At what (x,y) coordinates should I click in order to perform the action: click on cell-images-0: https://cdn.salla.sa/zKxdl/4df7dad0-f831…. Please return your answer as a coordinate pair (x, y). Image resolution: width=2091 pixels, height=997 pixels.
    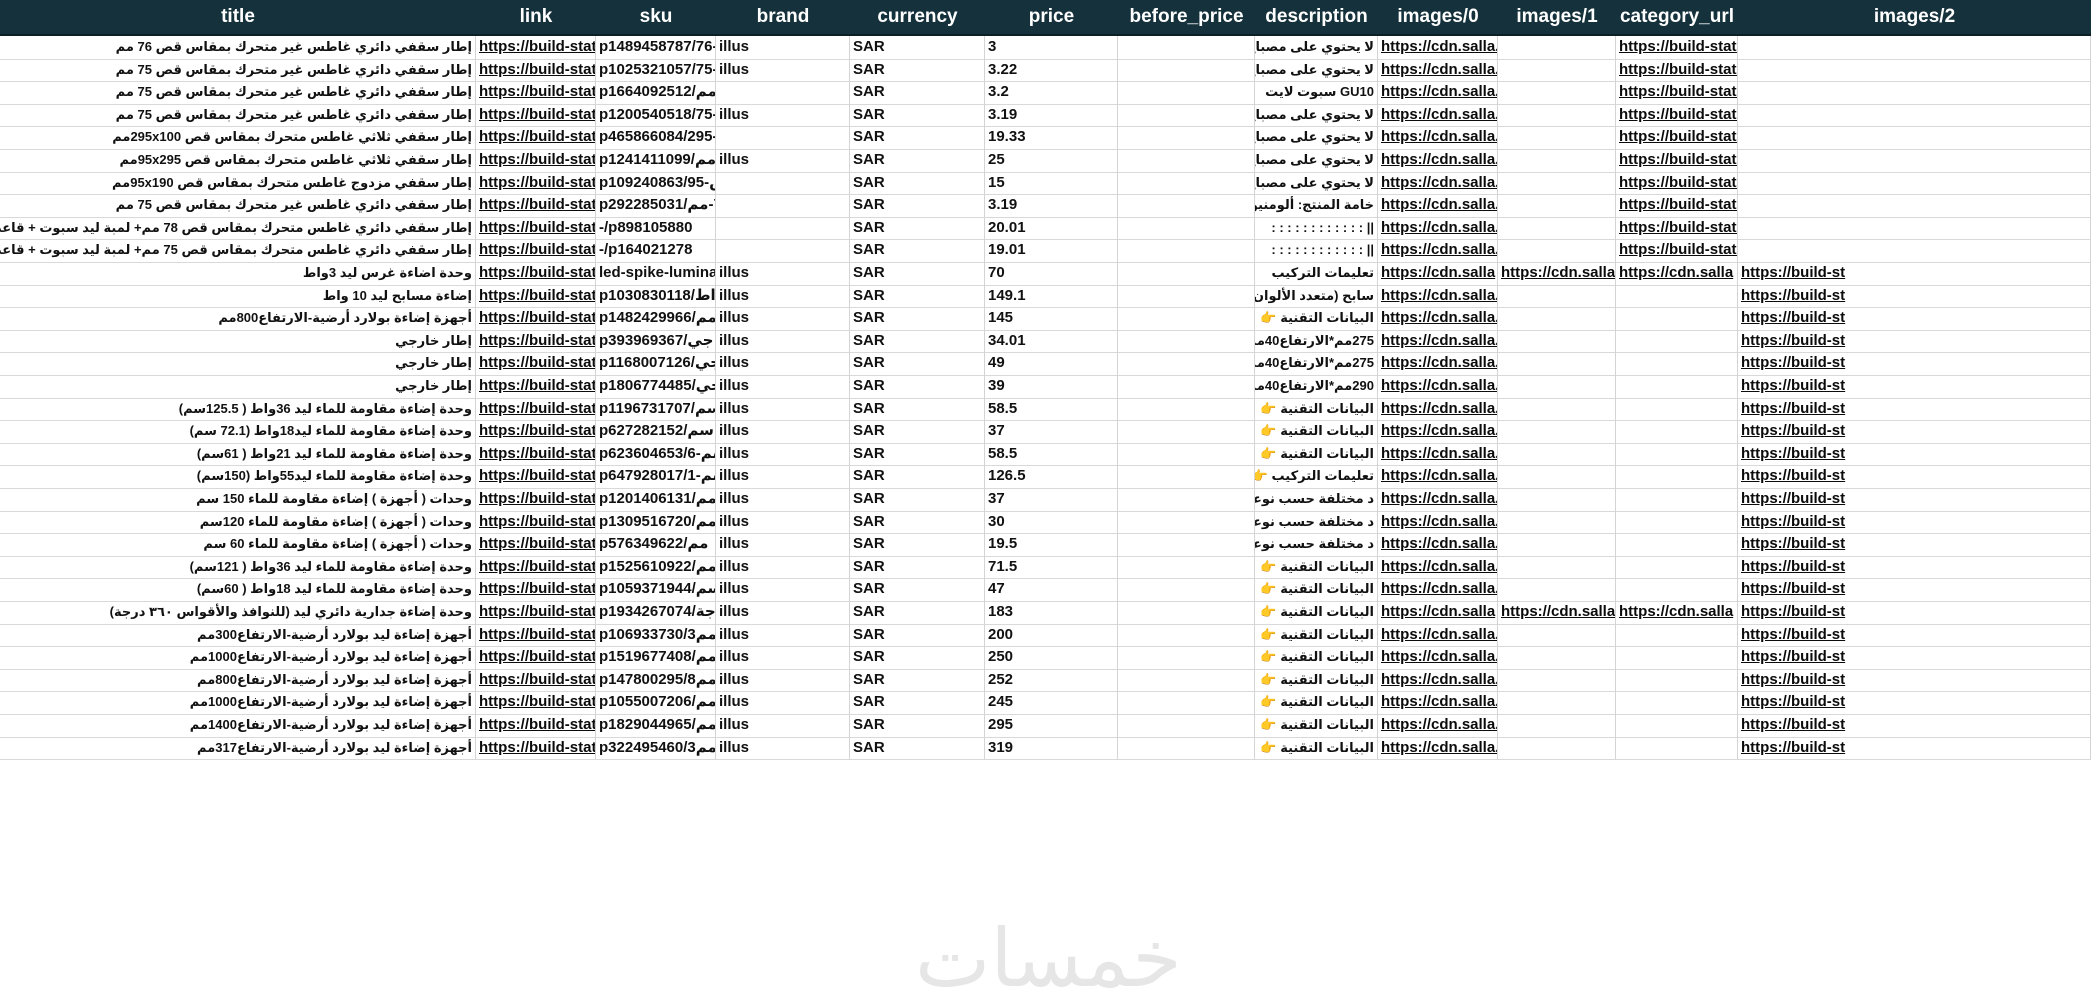
    Looking at the image, I should click on (1438, 341).